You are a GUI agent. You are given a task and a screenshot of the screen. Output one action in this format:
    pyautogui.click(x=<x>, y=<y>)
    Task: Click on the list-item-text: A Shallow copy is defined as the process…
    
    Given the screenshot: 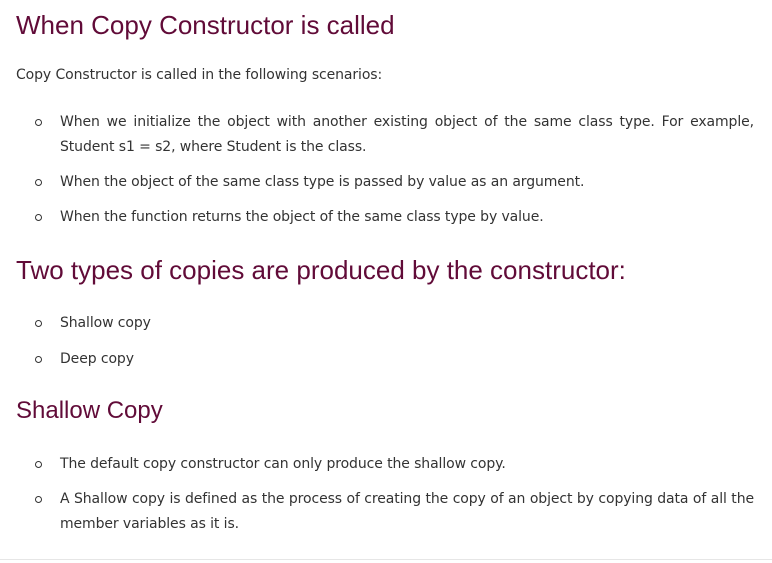 What is the action you would take?
    pyautogui.click(x=407, y=511)
    